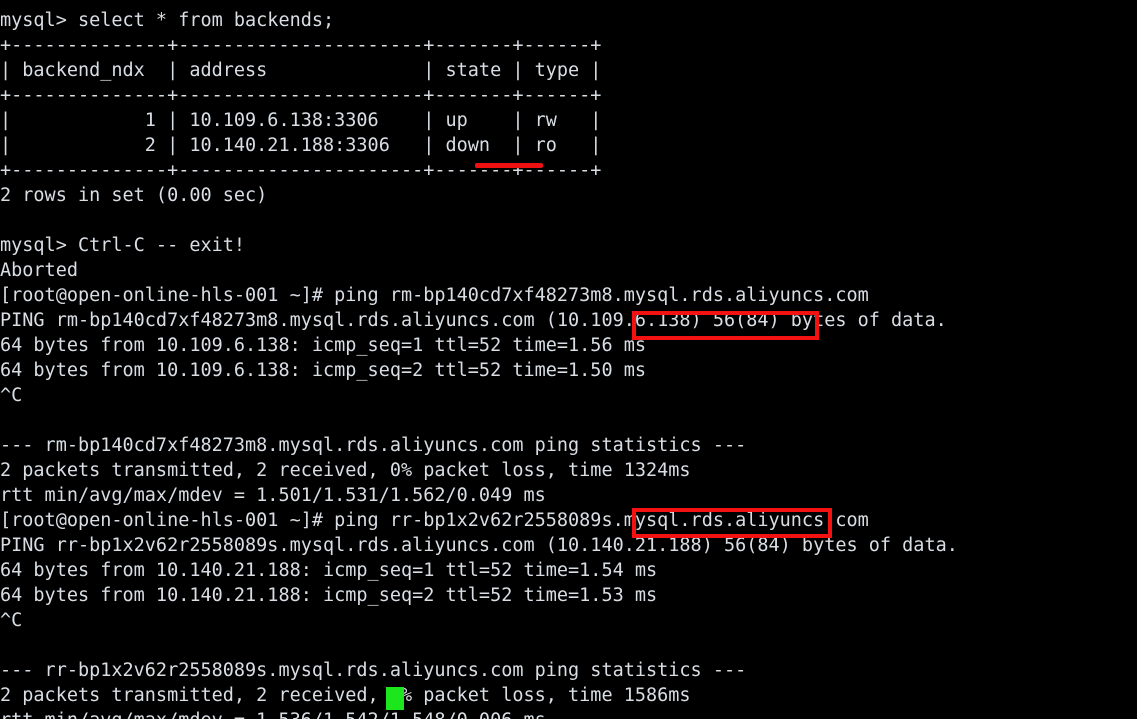 The width and height of the screenshot is (1137, 719). What do you see at coordinates (134, 195) in the screenshot?
I see `mysql-result-summary: 2 rows in set (0.00 sec)` at bounding box center [134, 195].